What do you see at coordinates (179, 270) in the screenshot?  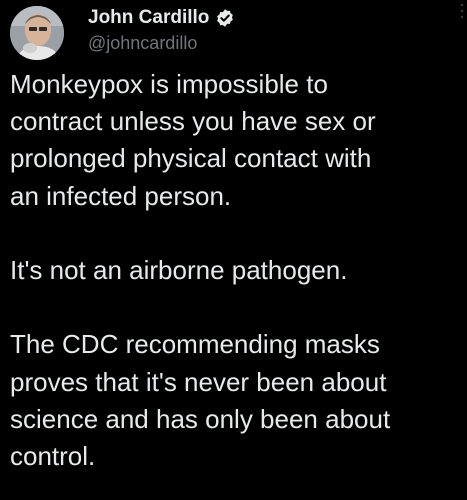 I see `tweet-line: It's not an airborne pathogen.` at bounding box center [179, 270].